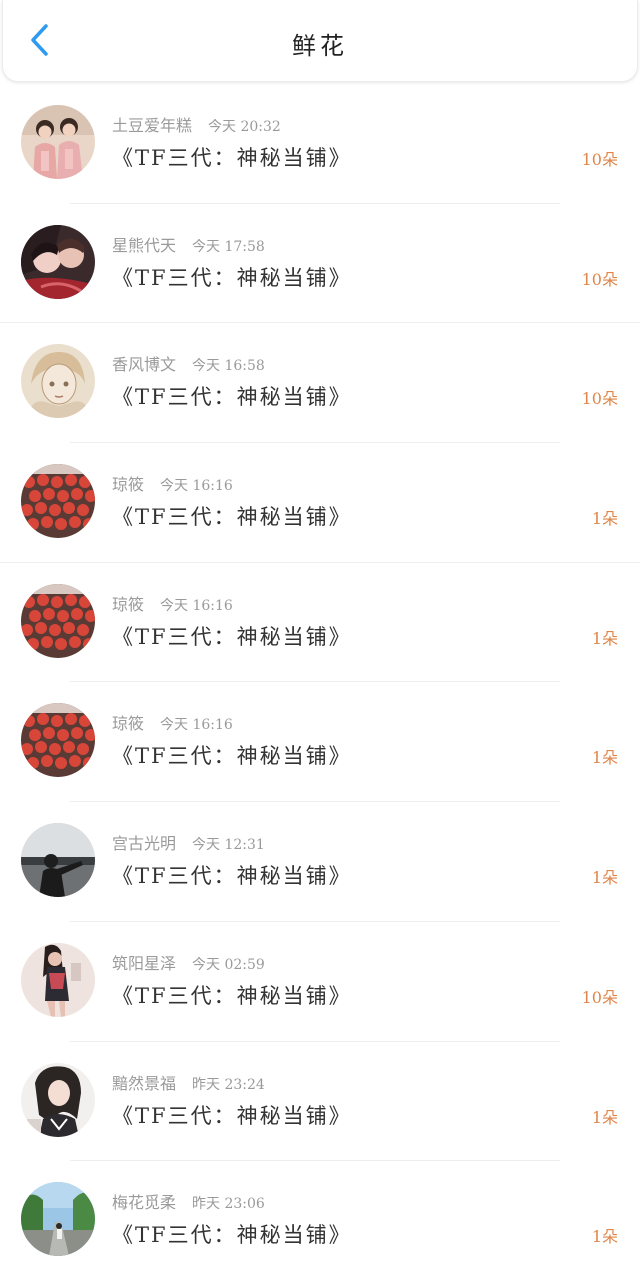  What do you see at coordinates (228, 246) in the screenshot?
I see `send-time: 今天 17:58` at bounding box center [228, 246].